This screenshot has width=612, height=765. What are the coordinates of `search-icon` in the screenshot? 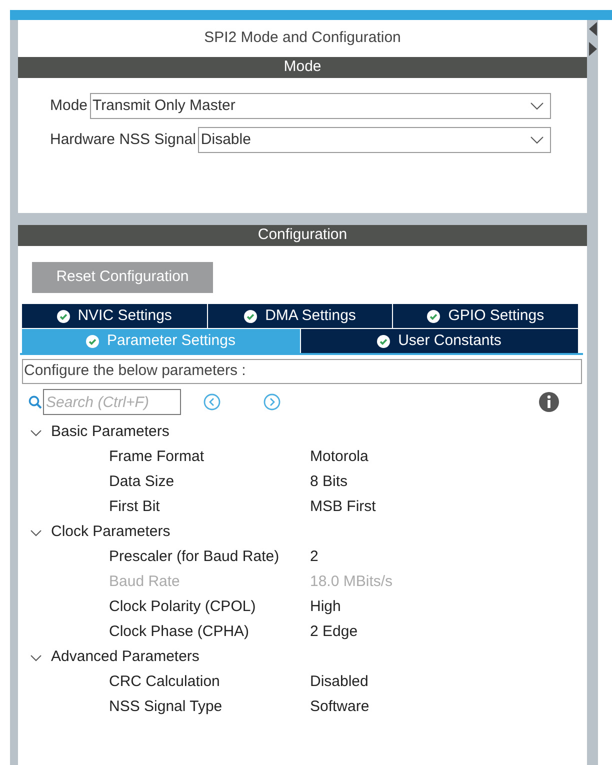 It's located at (35, 402).